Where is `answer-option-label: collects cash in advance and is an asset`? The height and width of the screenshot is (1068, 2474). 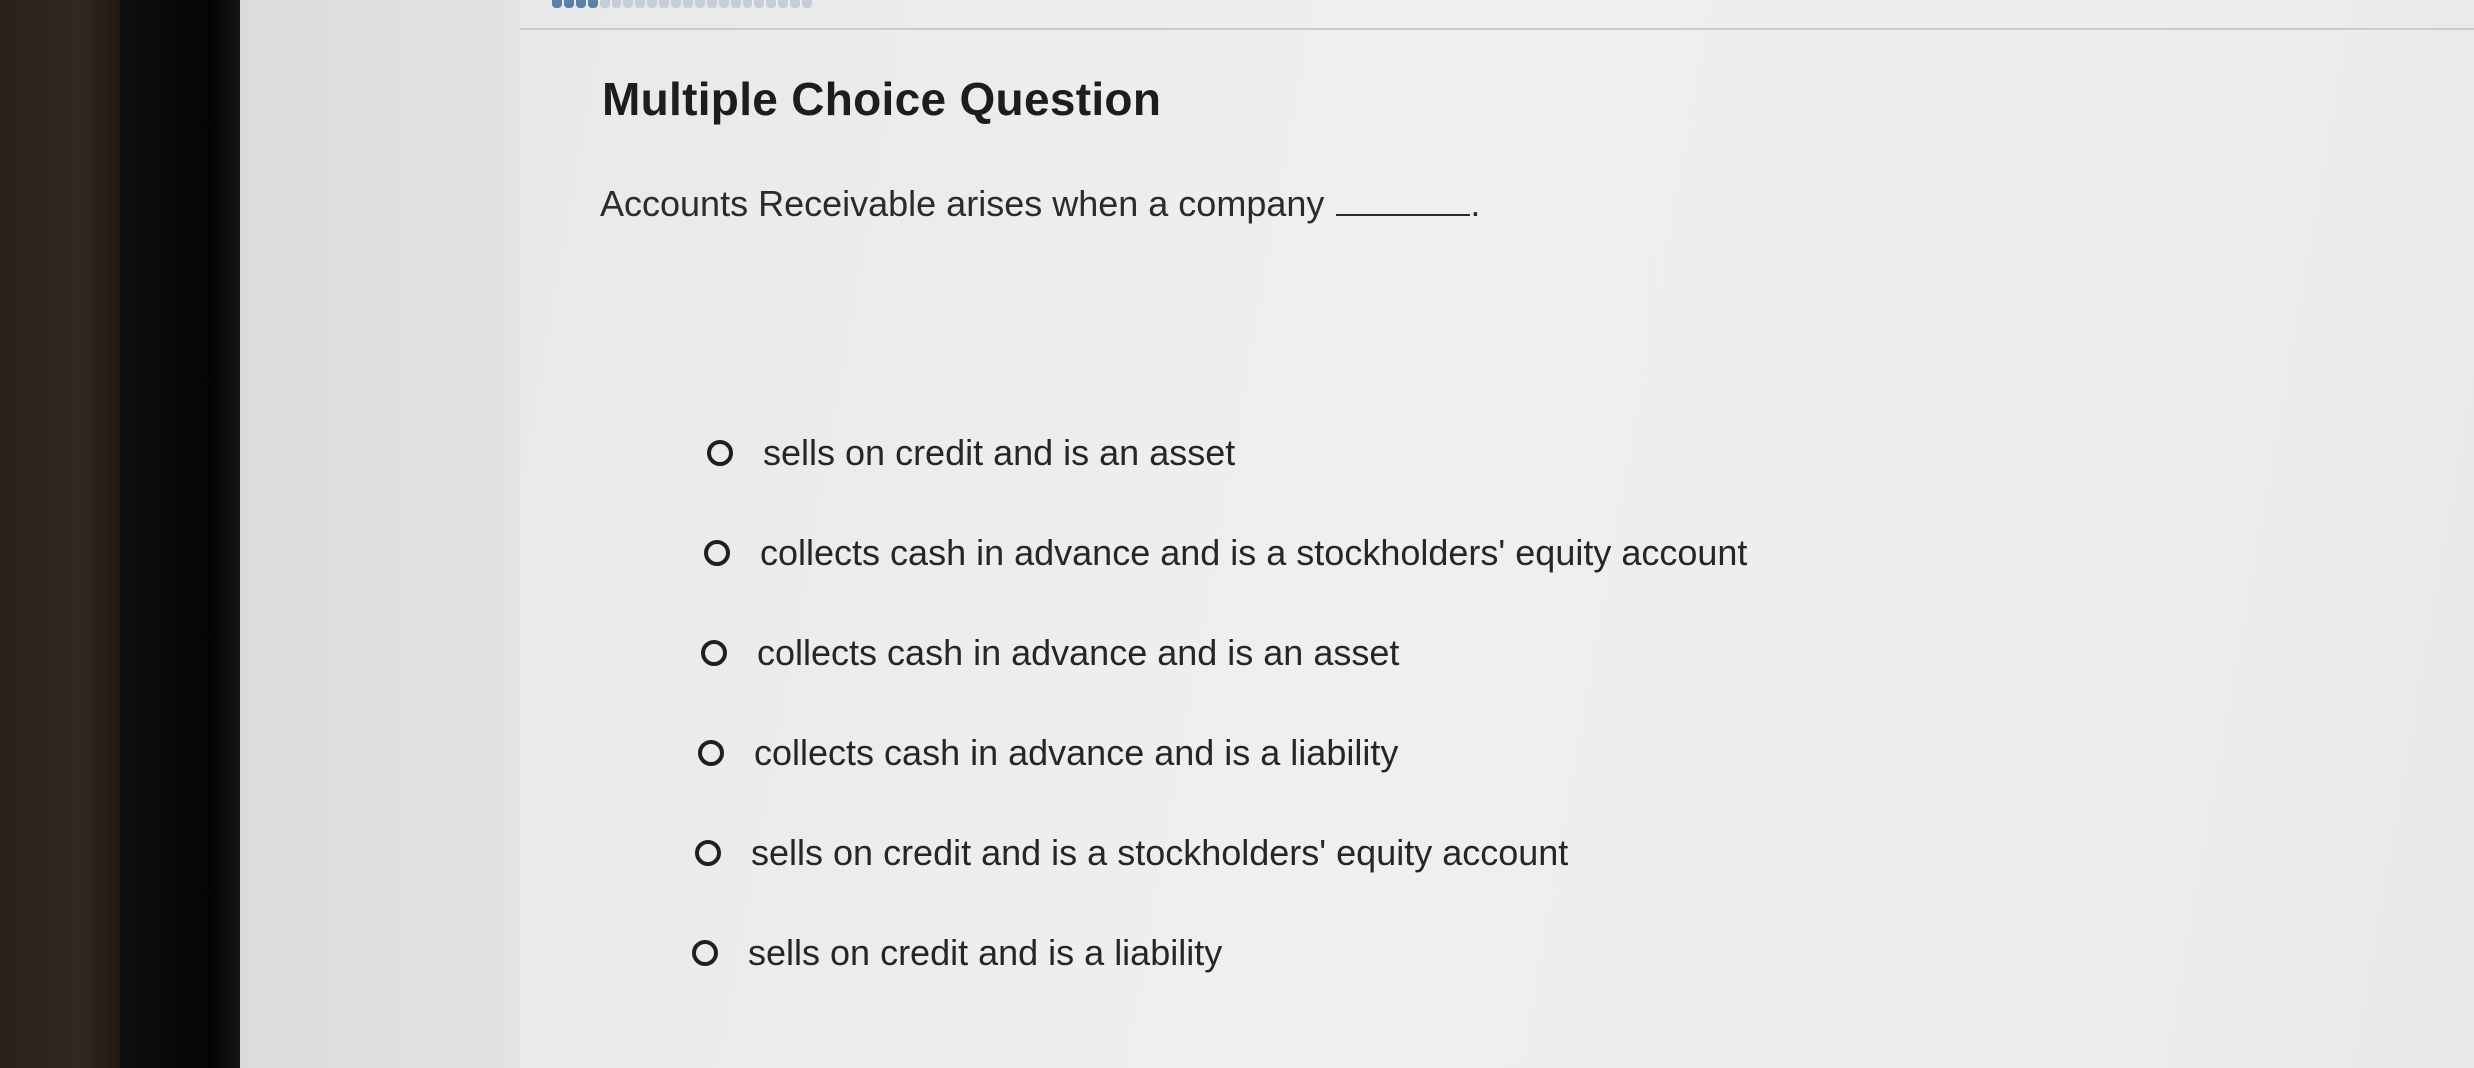
answer-option-label: collects cash in advance and is an asset is located at coordinates (1078, 652).